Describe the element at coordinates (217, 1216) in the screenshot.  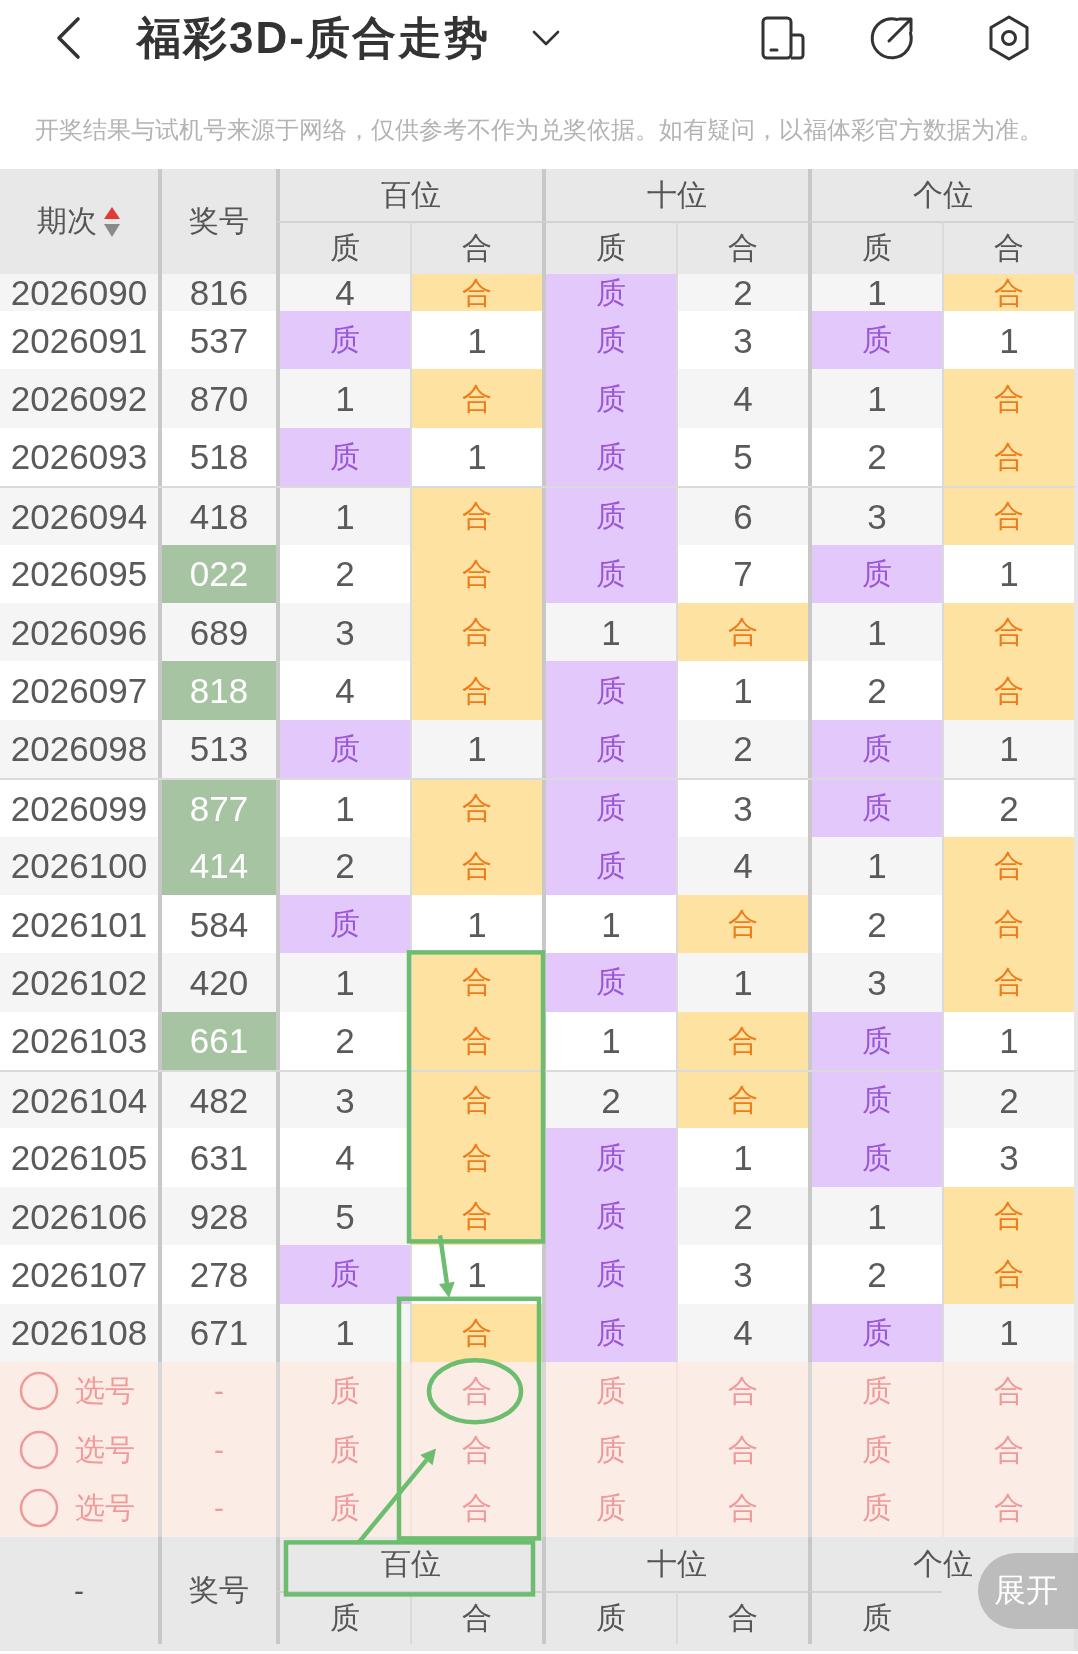
I see `number-cell: 928` at that location.